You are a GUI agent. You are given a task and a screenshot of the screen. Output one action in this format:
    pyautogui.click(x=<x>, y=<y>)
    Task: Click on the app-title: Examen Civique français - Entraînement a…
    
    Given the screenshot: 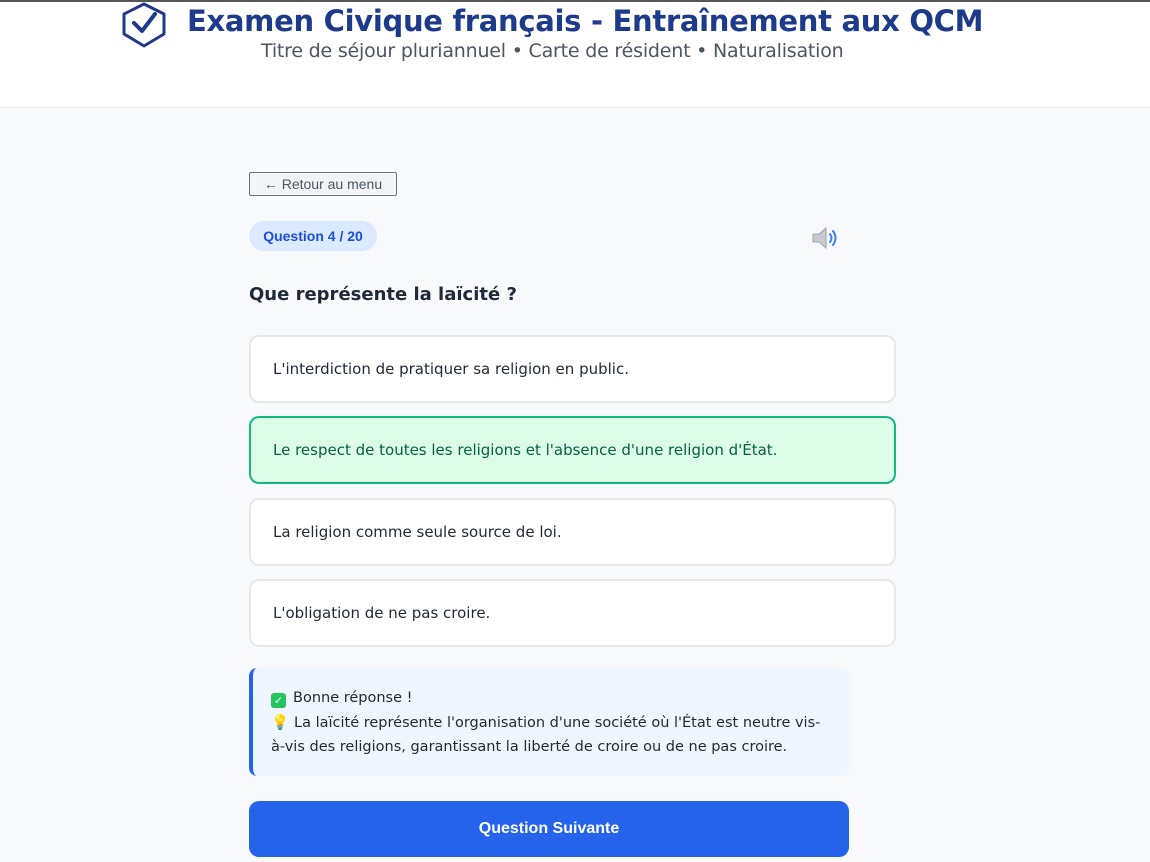 What is the action you would take?
    pyautogui.click(x=585, y=21)
    